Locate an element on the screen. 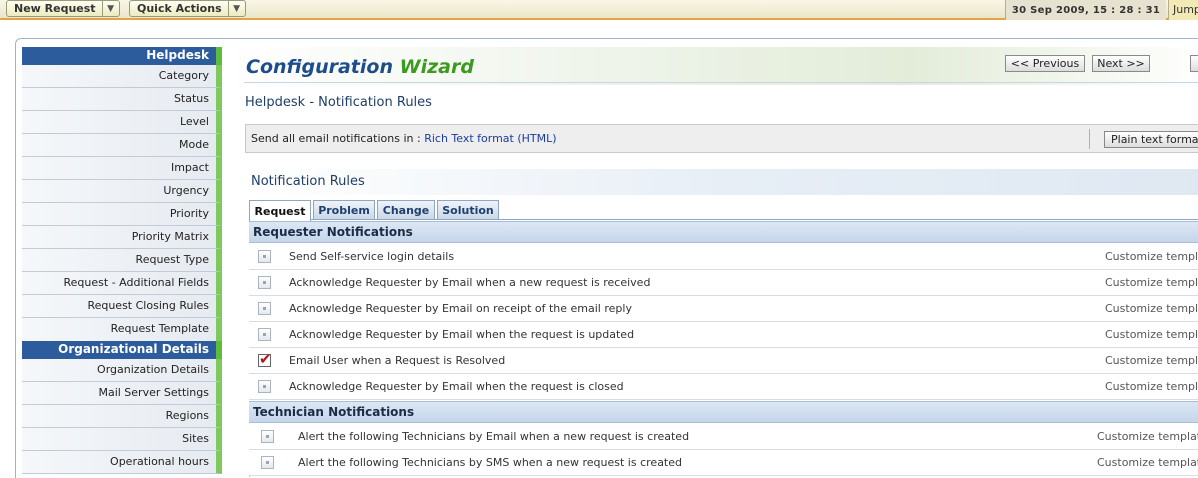 This screenshot has height=478, width=1198. sidebar-item-status: Status is located at coordinates (122, 99).